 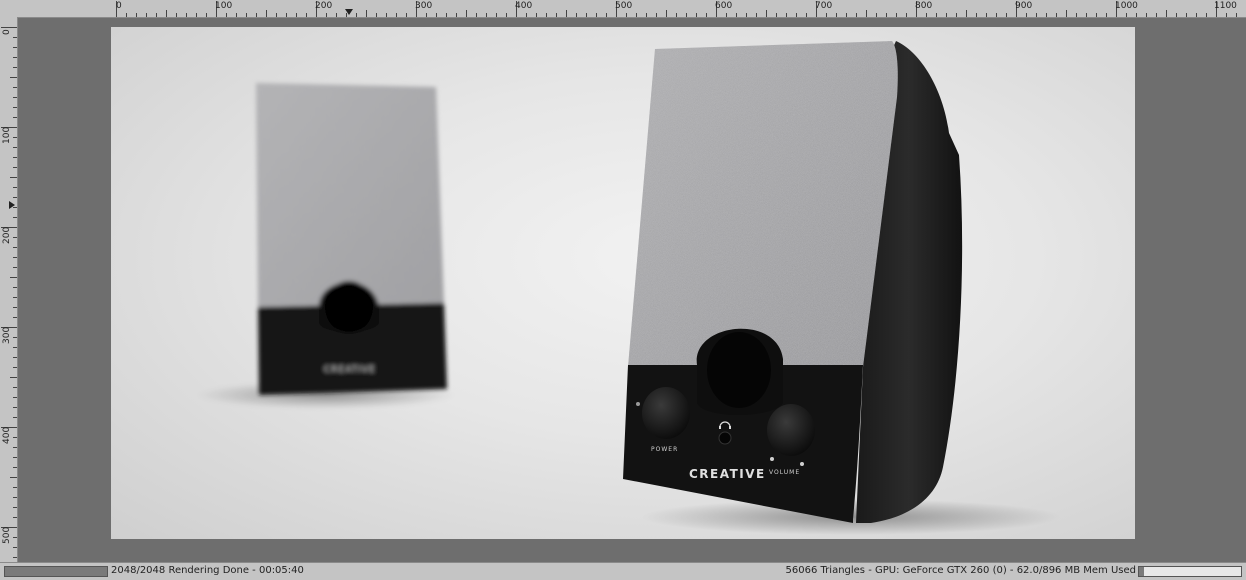 I want to click on vertical-ruler: 0 100 200 300 400 500, so click(x=9, y=289).